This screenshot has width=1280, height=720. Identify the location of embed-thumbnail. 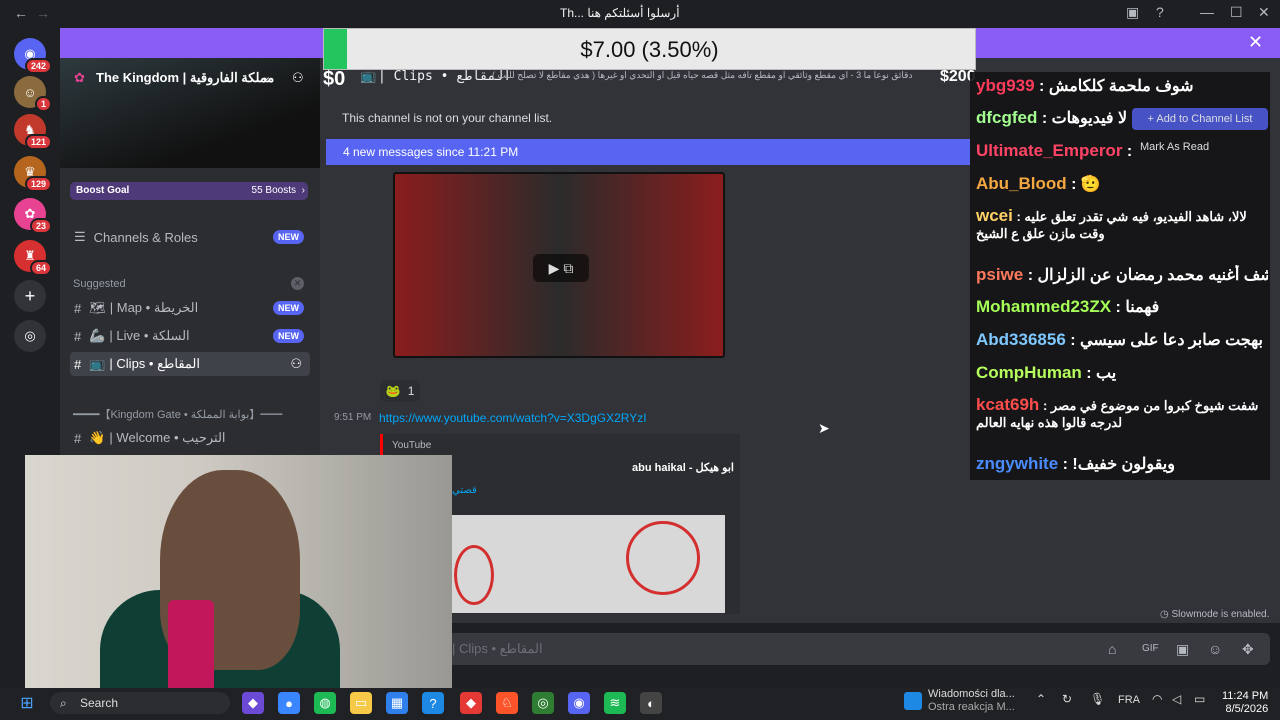
(588, 564).